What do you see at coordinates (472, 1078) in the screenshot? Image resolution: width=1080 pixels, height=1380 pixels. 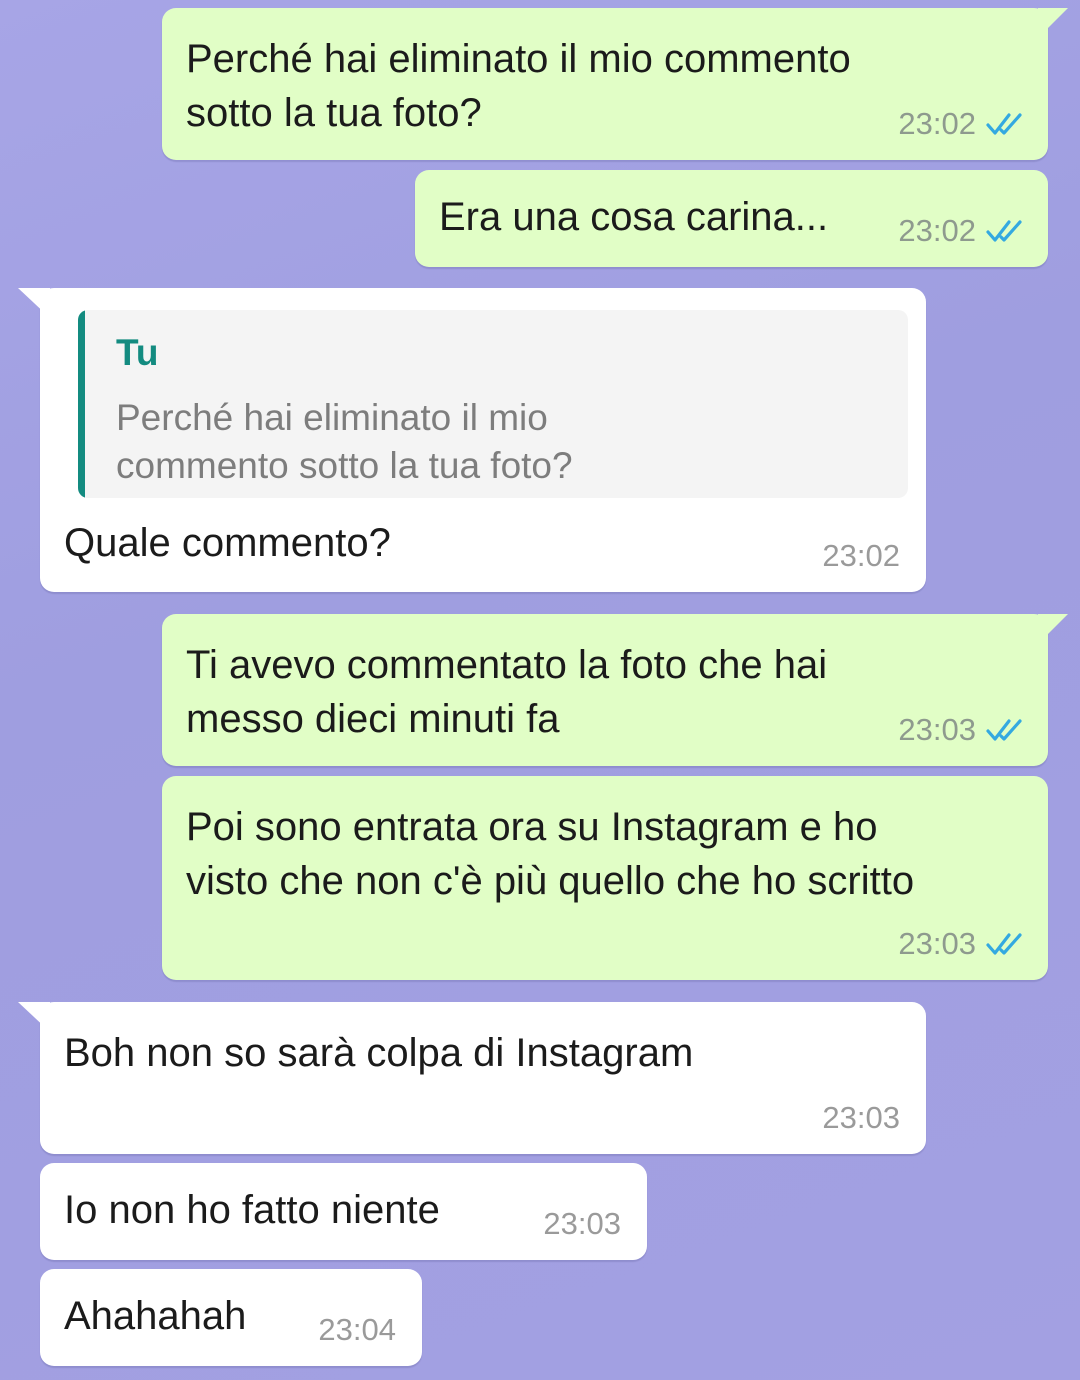 I see `message-bubble-incoming: Boh non so sarà colpa di Instagram 23:03` at bounding box center [472, 1078].